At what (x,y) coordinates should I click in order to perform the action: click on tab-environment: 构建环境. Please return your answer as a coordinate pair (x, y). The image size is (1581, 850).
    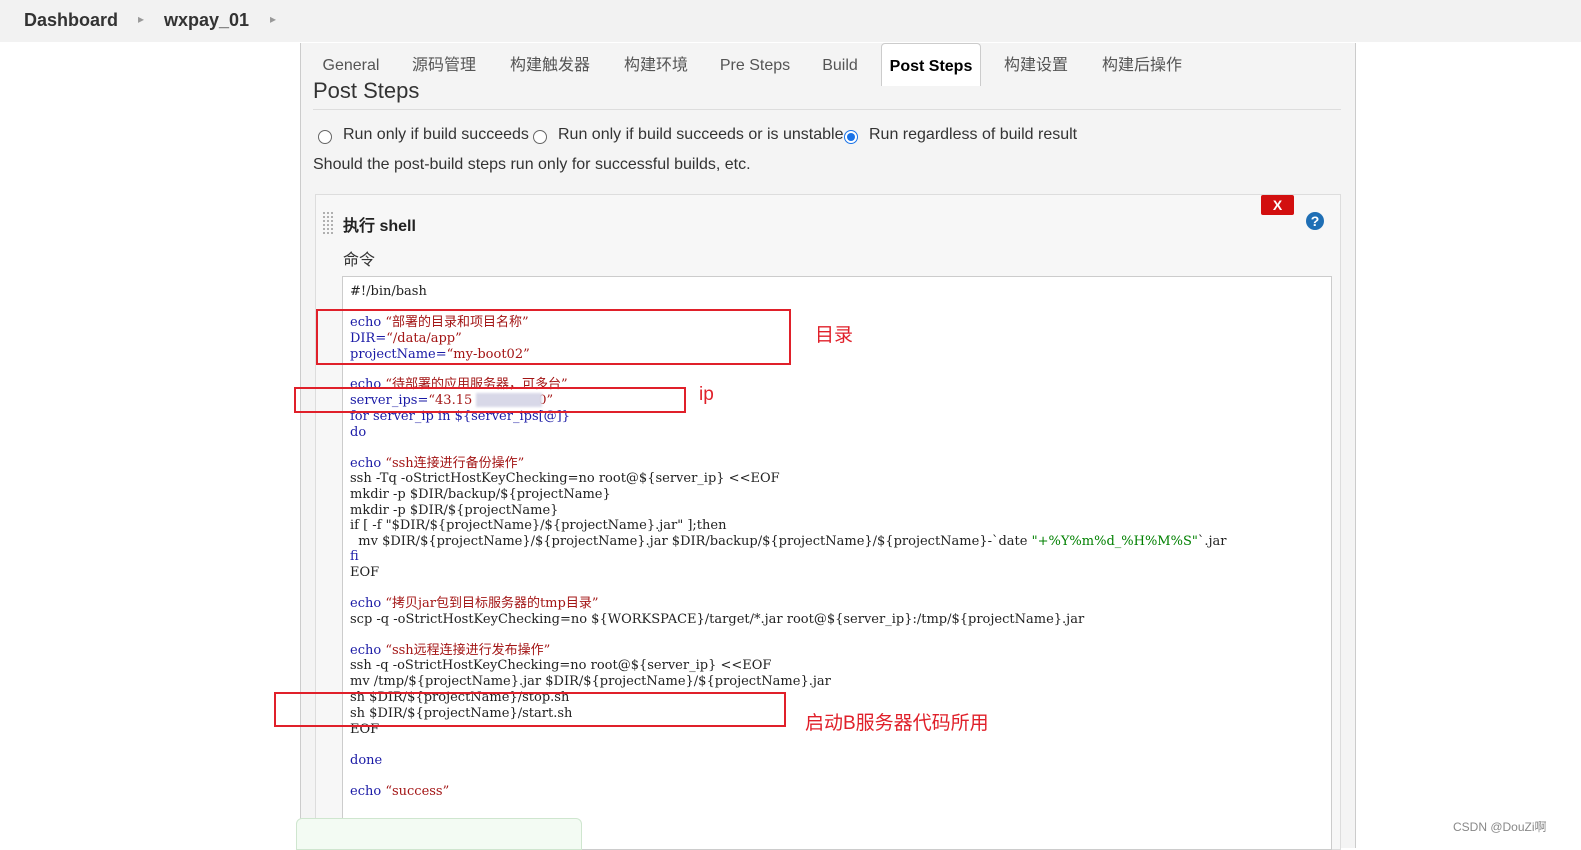
    Looking at the image, I should click on (656, 64).